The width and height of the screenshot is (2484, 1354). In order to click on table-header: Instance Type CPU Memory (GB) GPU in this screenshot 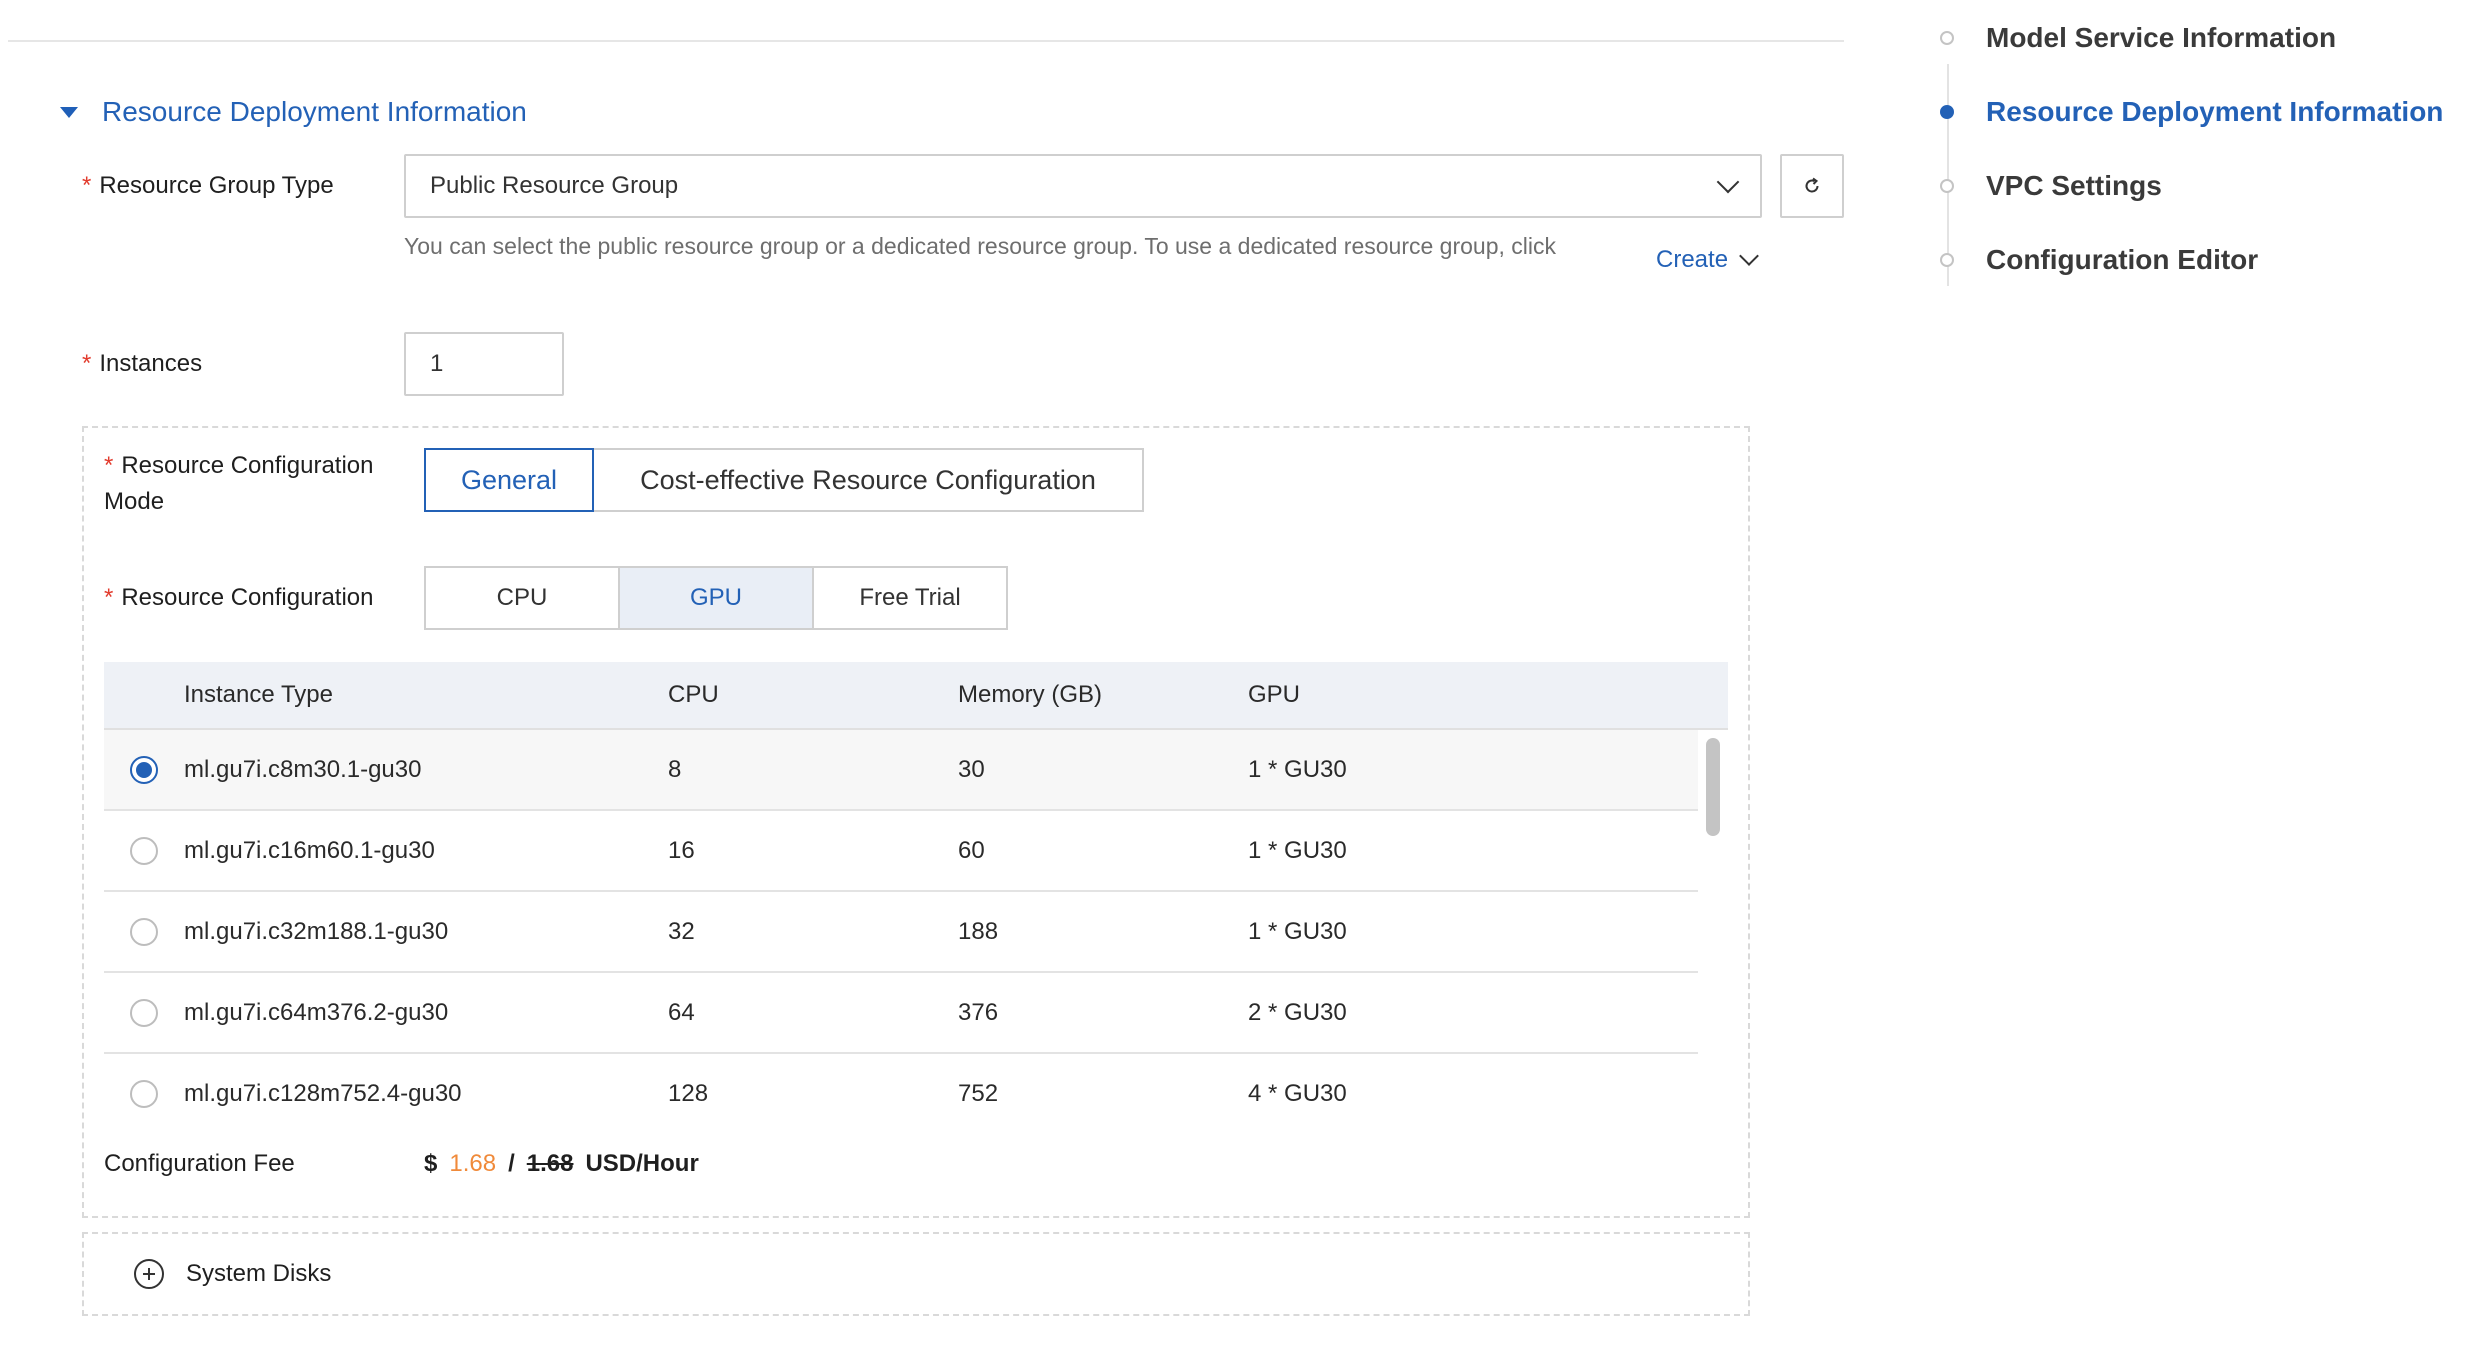, I will do `click(916, 696)`.